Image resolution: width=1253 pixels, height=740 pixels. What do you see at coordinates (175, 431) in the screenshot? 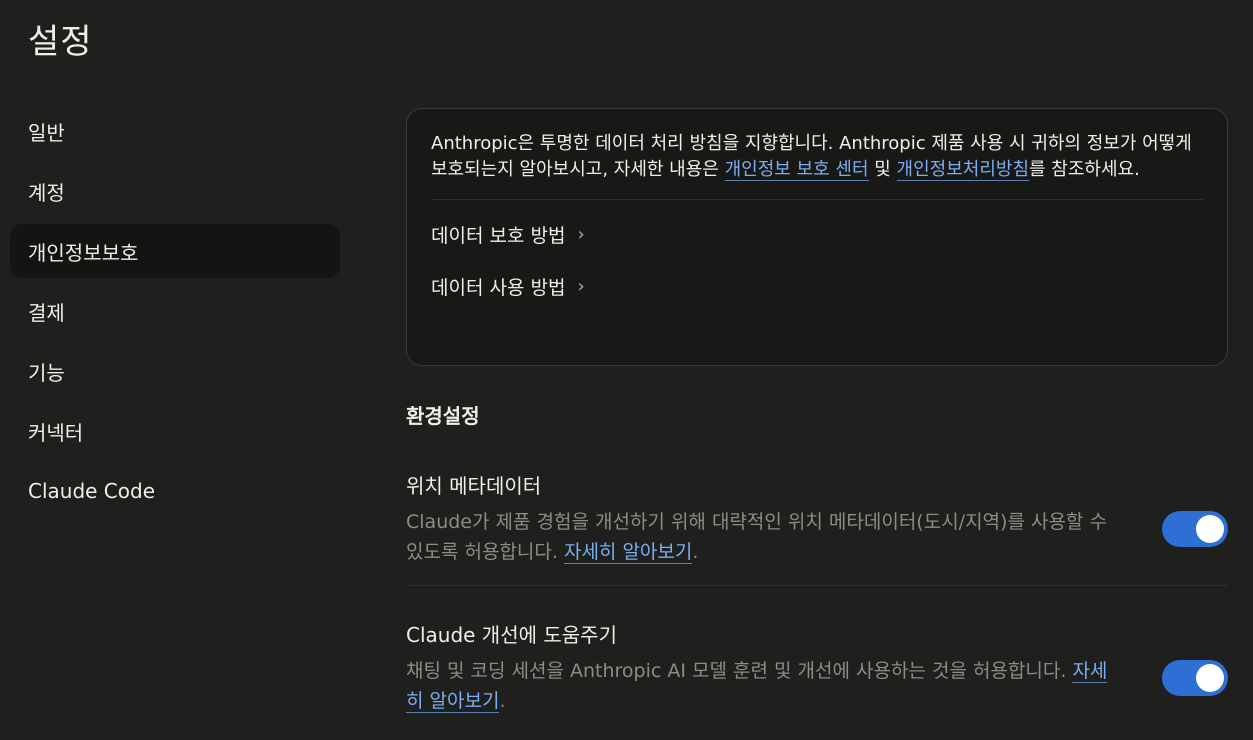
I see `sidebar-item-connectors: 커넥터` at bounding box center [175, 431].